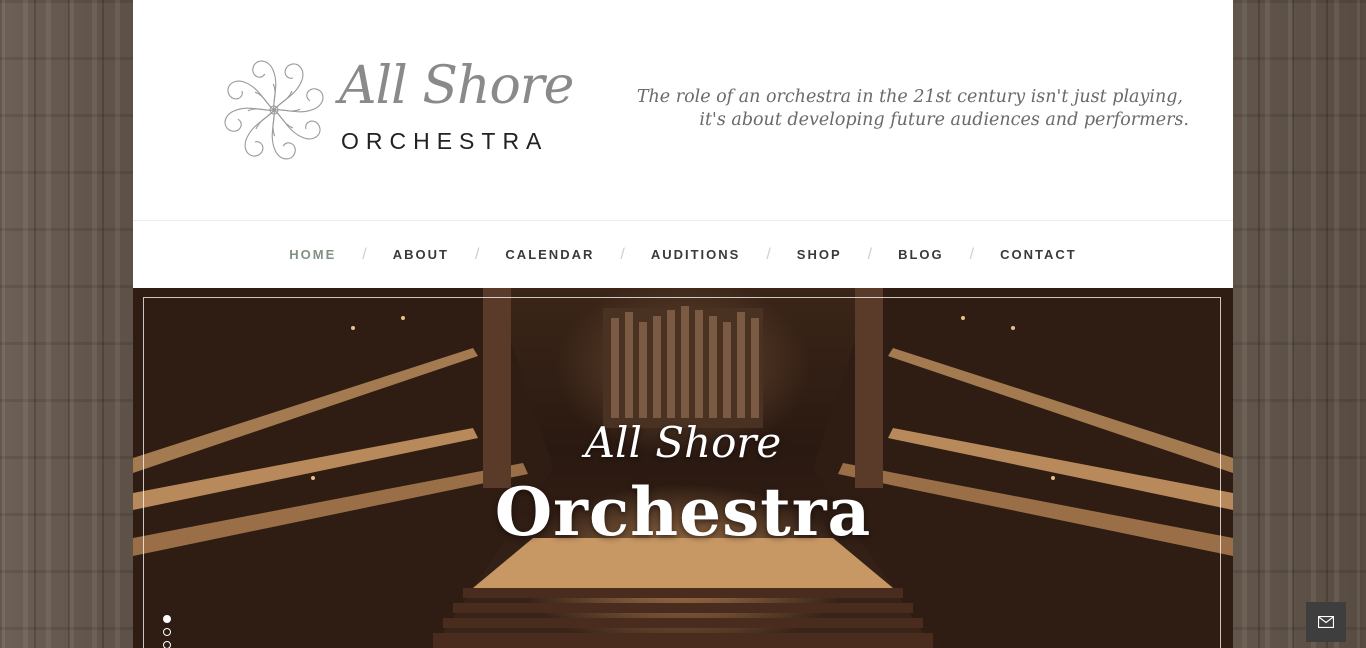  I want to click on nav-item-about: ABOUT, so click(421, 254).